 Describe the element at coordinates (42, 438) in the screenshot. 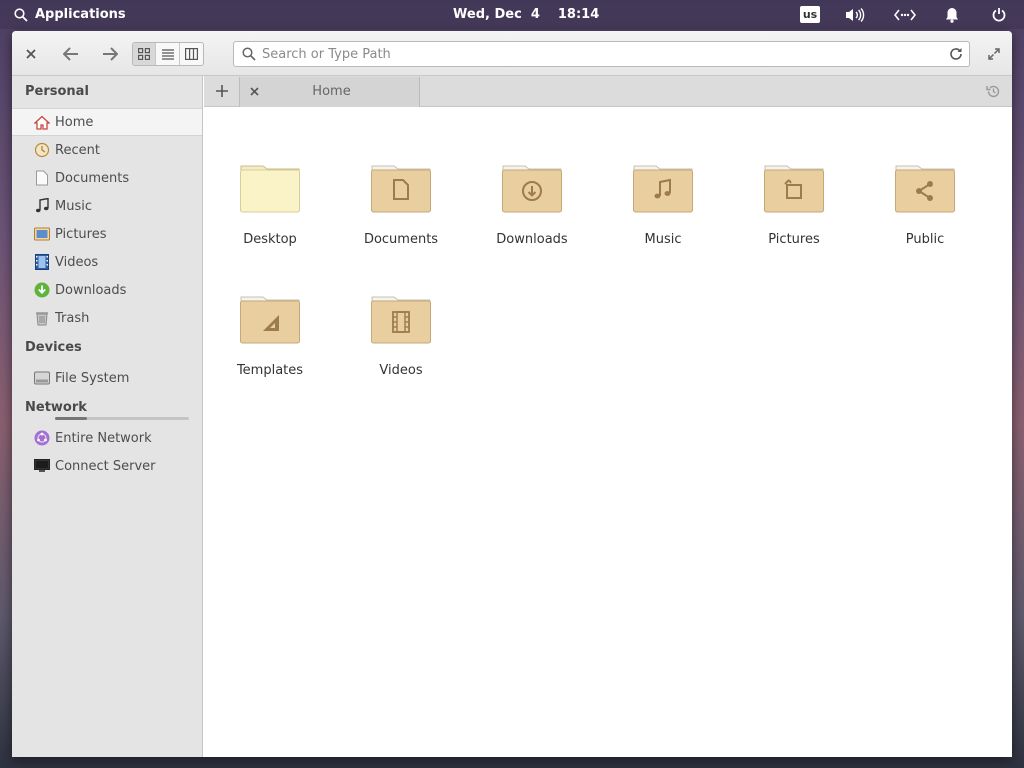

I see `network-icon` at that location.